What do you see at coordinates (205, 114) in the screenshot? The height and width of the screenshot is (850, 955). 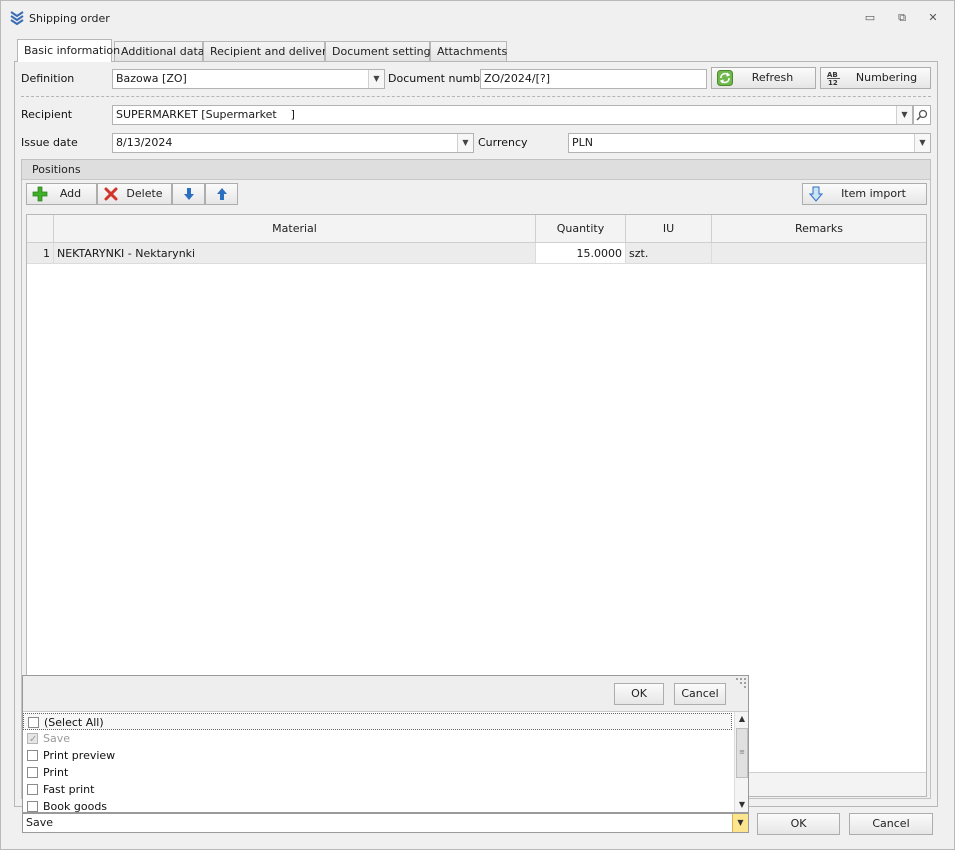 I see `recipient-value: SUPERMARKET [Supermarket ]` at bounding box center [205, 114].